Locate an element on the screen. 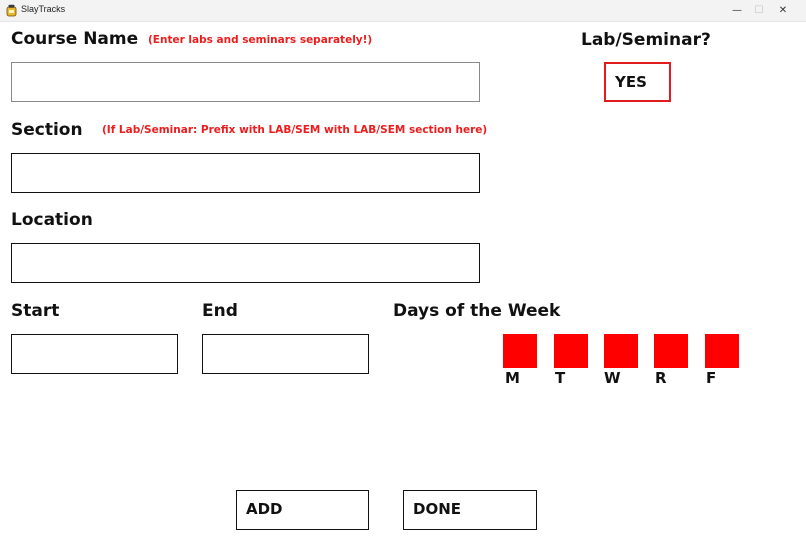 This screenshot has height=558, width=806. close-button: ✕ is located at coordinates (783, 10).